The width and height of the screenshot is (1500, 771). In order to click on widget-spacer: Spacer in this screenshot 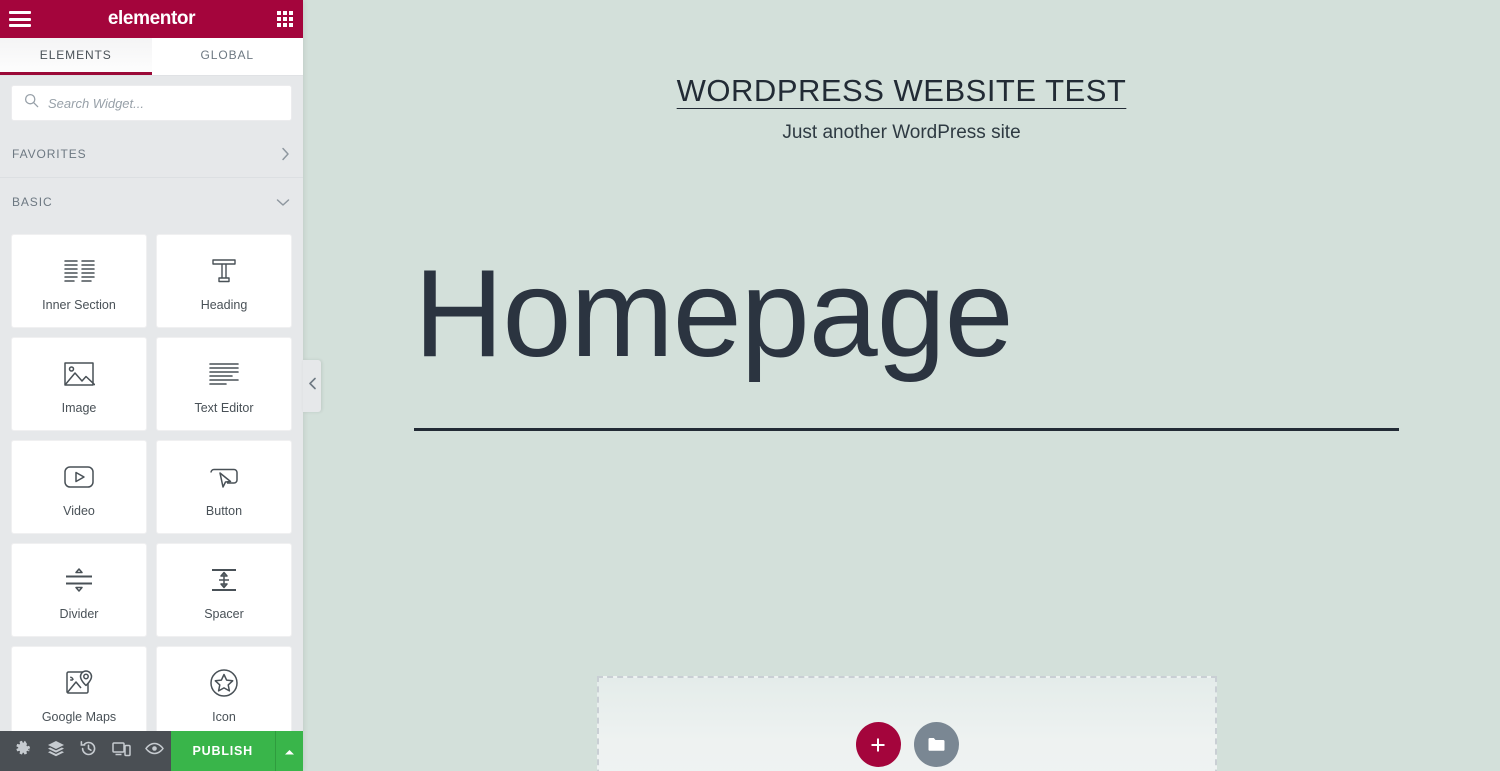, I will do `click(224, 590)`.